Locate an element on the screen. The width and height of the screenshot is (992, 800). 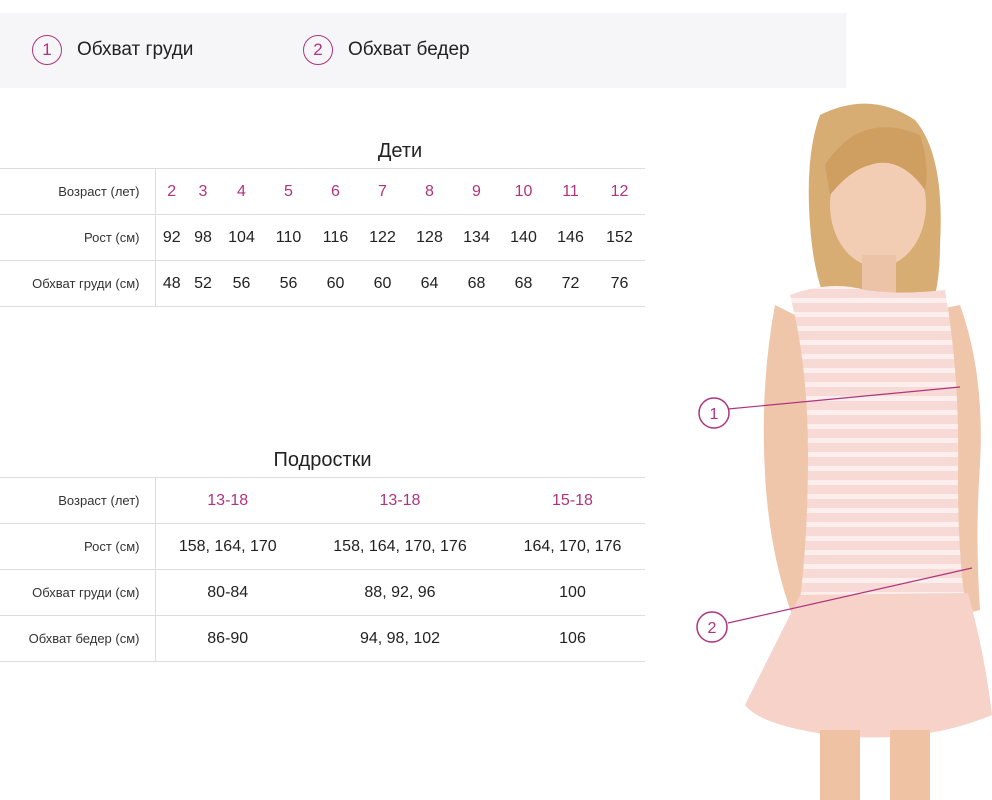
kids-height-label: Рост (см) is located at coordinates (78, 237).